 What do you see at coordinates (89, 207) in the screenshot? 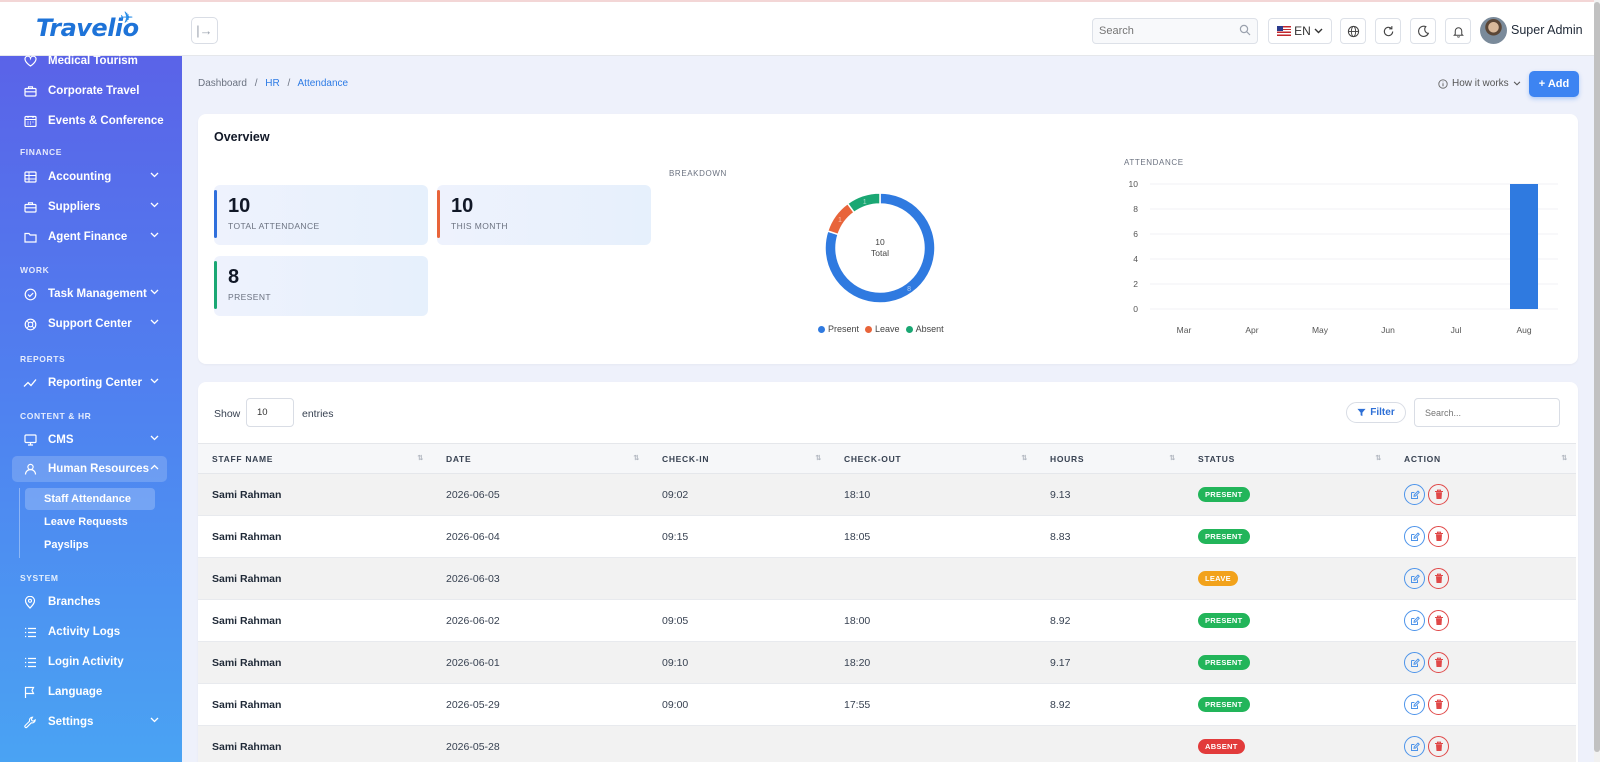
I see `sidebar-item-suppliers: Suppliers` at bounding box center [89, 207].